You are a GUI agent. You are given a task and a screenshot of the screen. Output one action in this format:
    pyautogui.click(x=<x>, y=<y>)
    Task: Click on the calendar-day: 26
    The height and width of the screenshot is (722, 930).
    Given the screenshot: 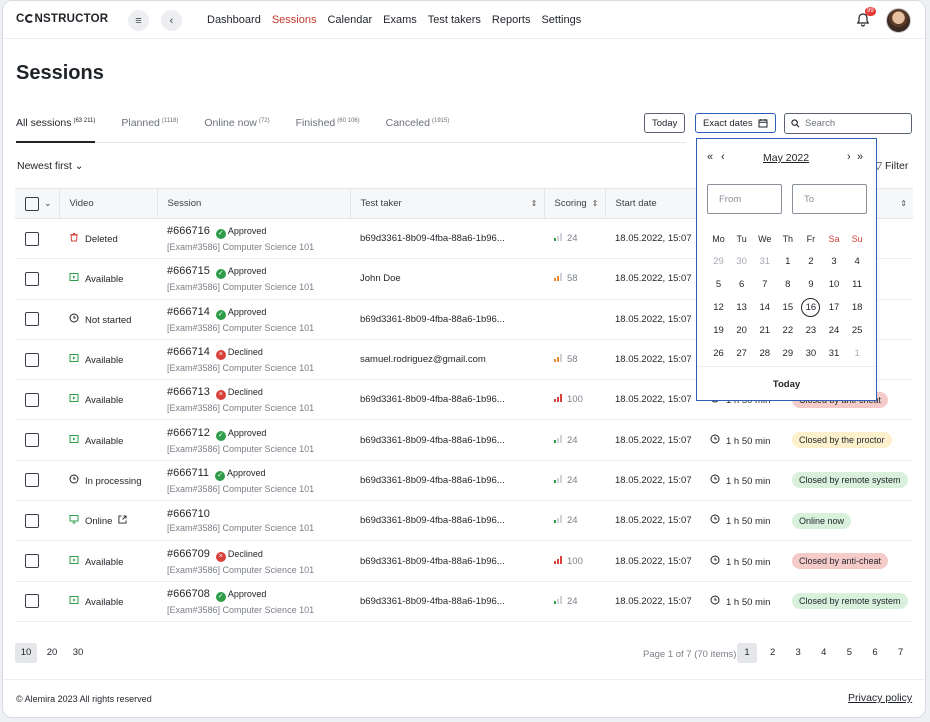 What is the action you would take?
    pyautogui.click(x=718, y=353)
    